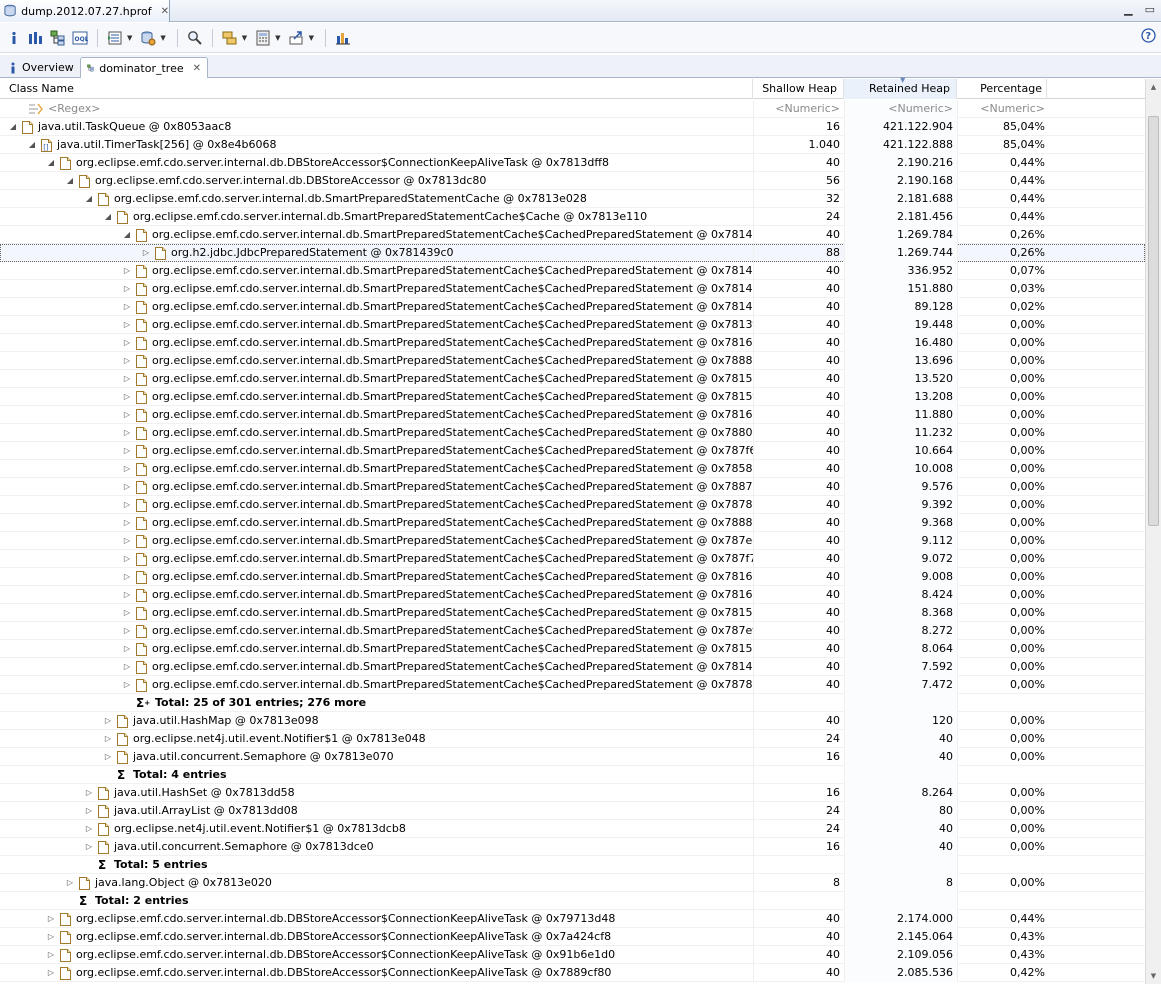 The width and height of the screenshot is (1161, 984). Describe the element at coordinates (41, 67) in the screenshot. I see `tab-overview: Overview` at that location.